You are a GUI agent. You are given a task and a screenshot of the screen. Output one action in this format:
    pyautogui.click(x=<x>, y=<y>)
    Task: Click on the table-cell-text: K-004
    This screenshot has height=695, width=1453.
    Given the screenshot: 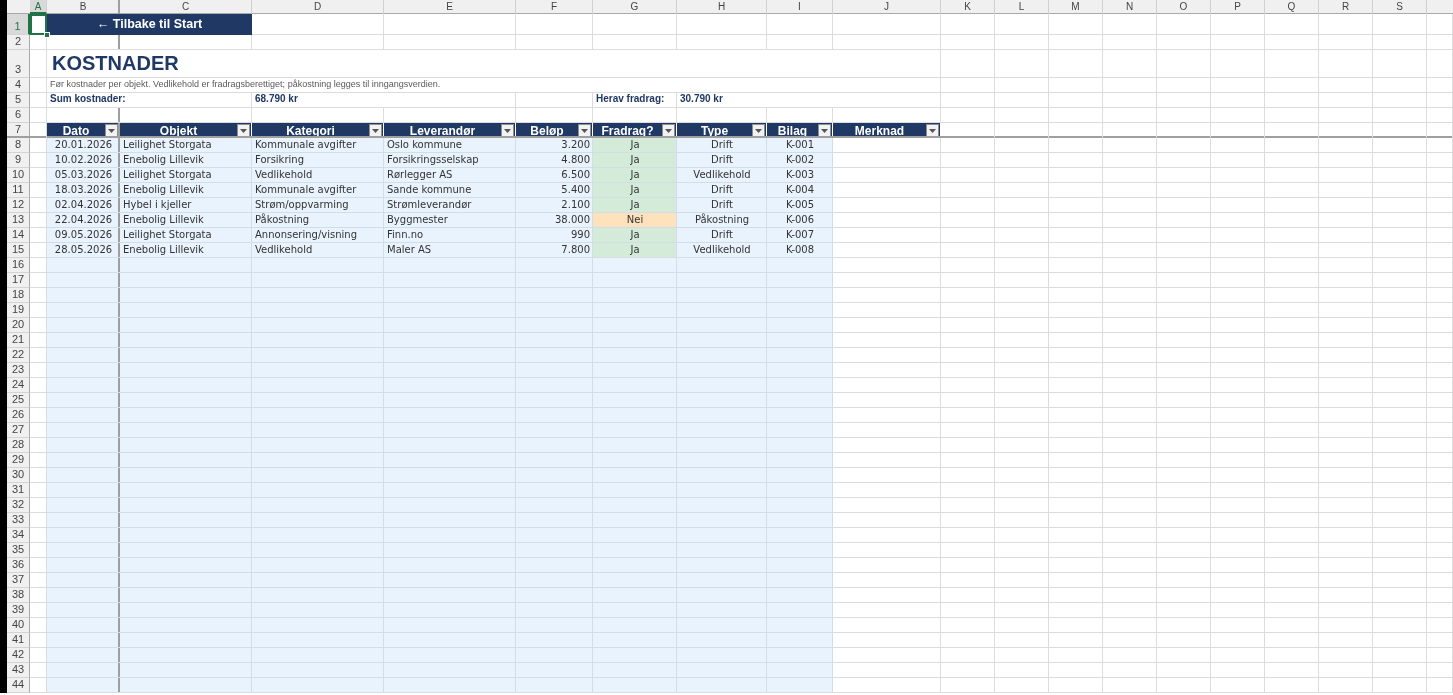 What is the action you would take?
    pyautogui.click(x=800, y=190)
    